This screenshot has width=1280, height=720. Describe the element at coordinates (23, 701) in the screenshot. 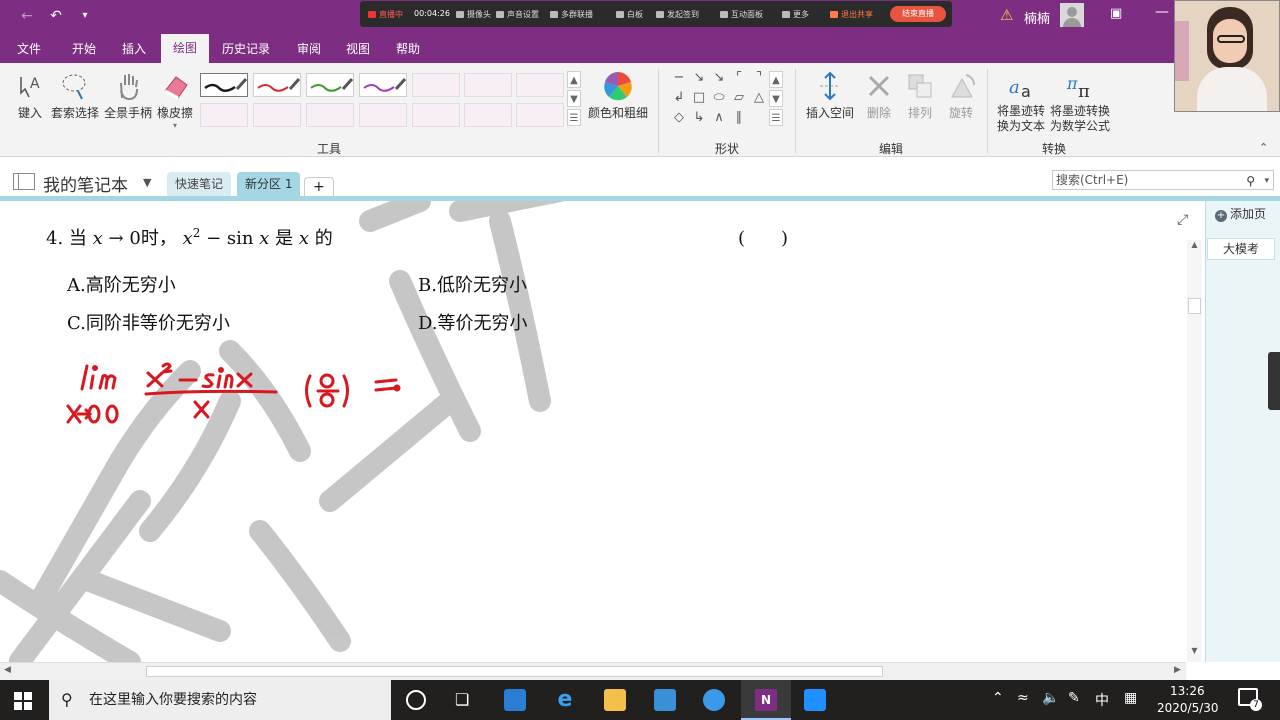

I see `windows-start-icon` at that location.